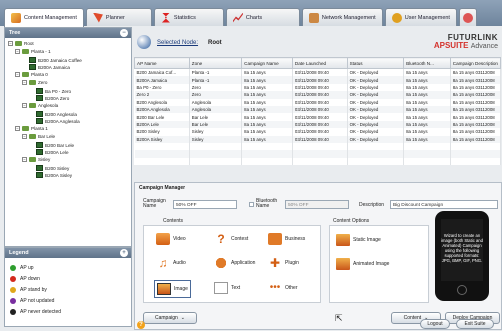 Image resolution: width=502 pixels, height=331 pixels. I want to click on content-type-application: Application, so click(234, 263).